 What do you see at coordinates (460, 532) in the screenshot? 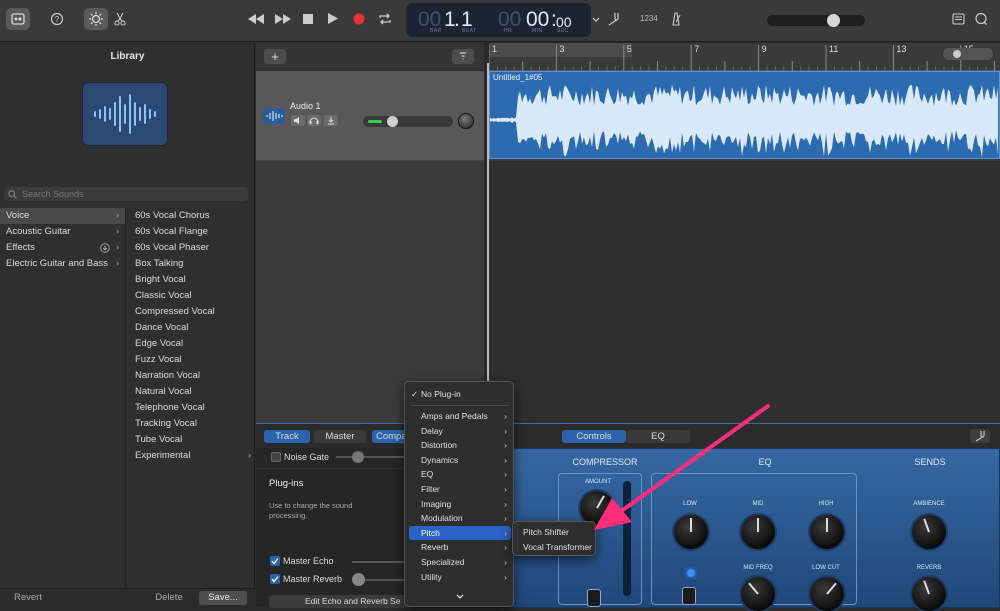
I see `menu-item-pitch: Pitch ›` at bounding box center [460, 532].